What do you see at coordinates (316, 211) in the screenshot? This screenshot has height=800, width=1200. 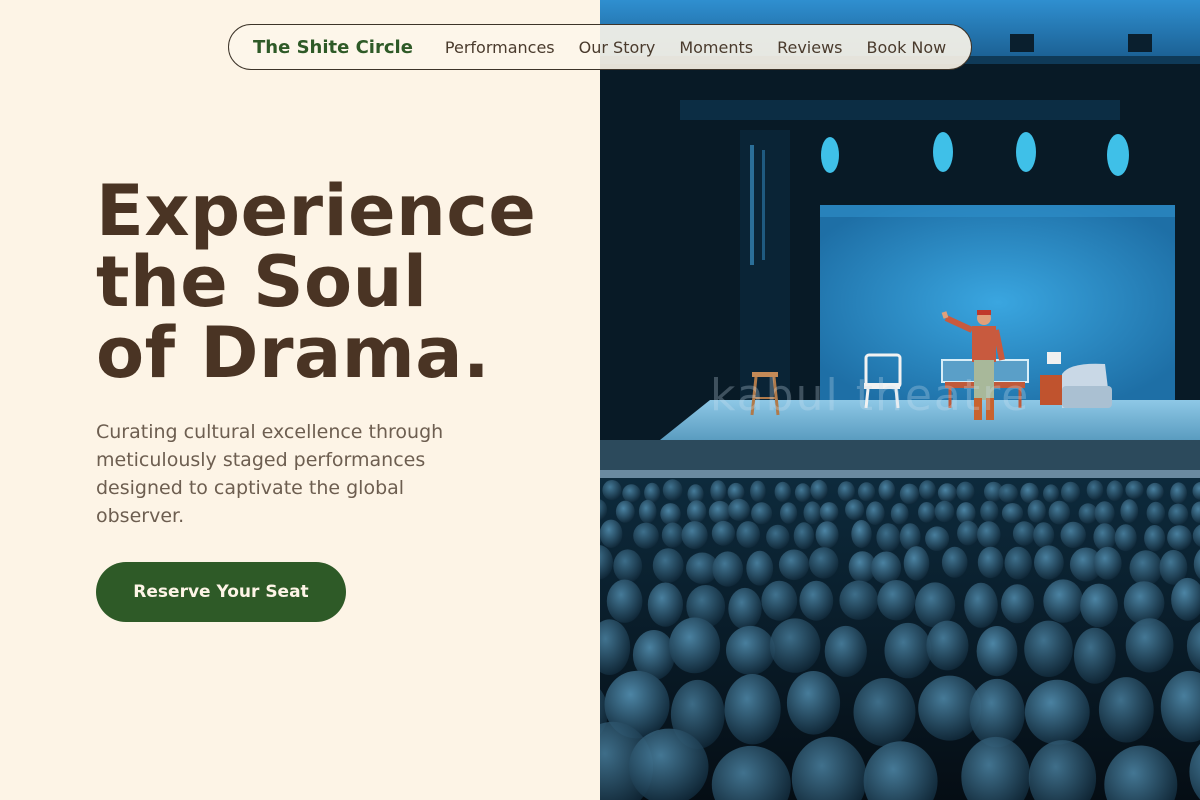 I see `headline-line-1: Experience` at bounding box center [316, 211].